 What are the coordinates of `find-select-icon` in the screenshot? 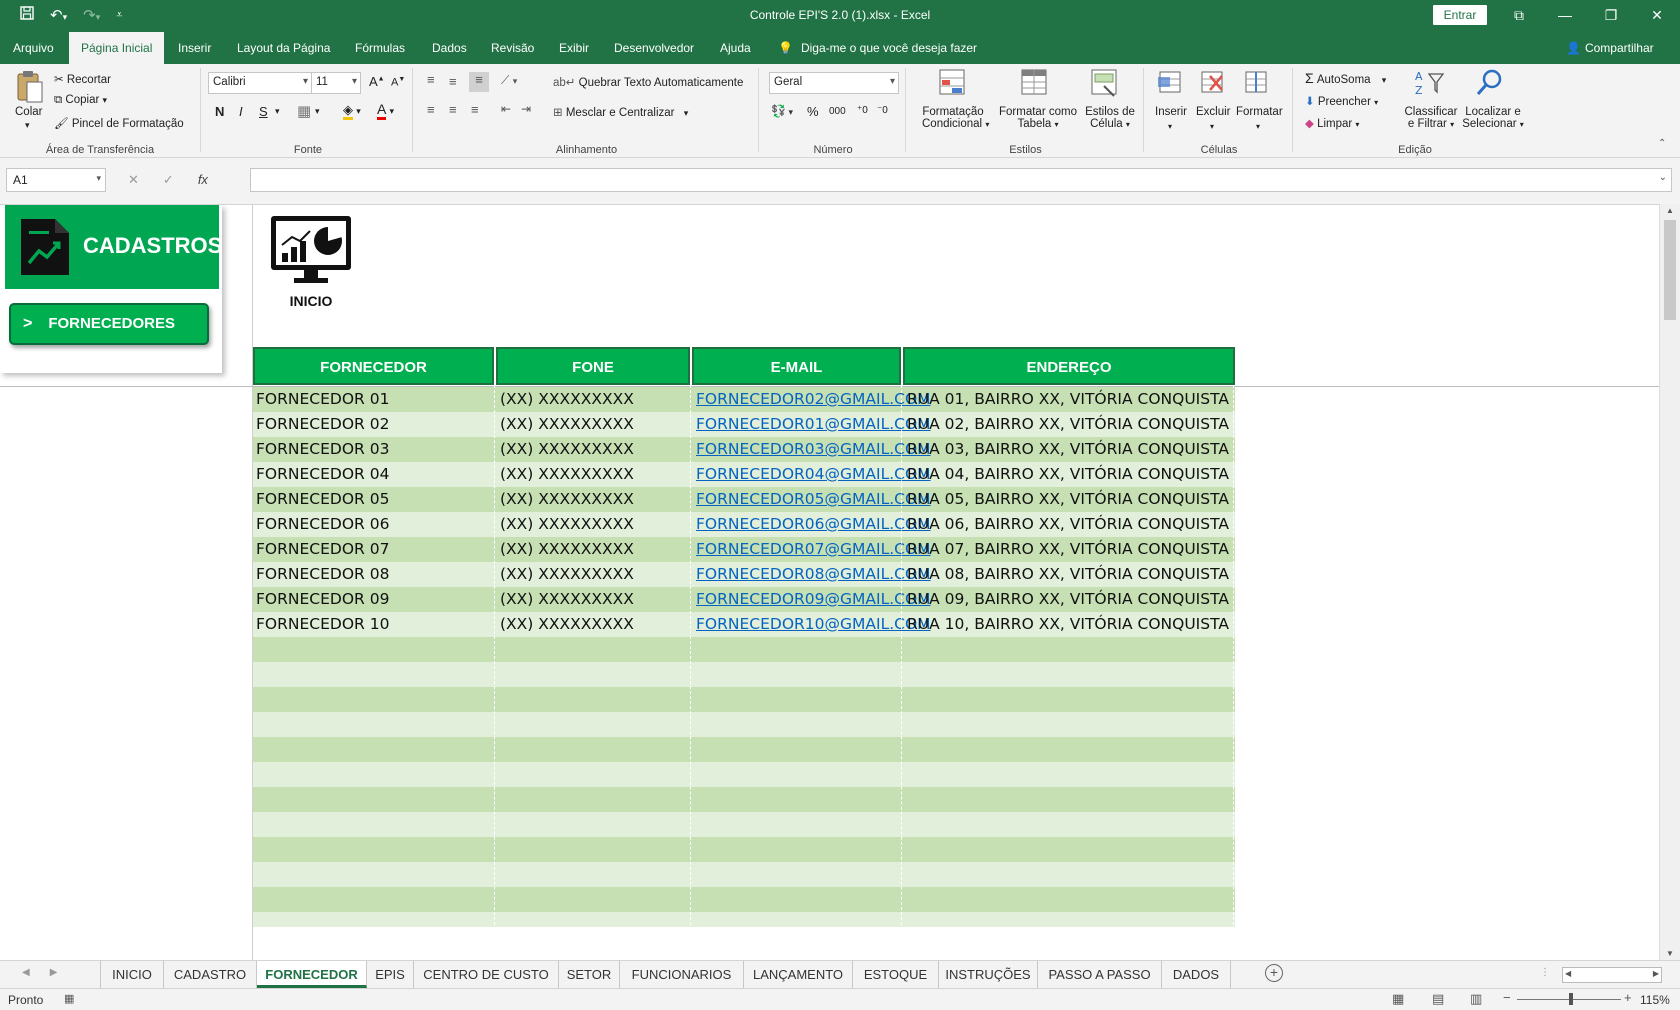 It's located at (1490, 84).